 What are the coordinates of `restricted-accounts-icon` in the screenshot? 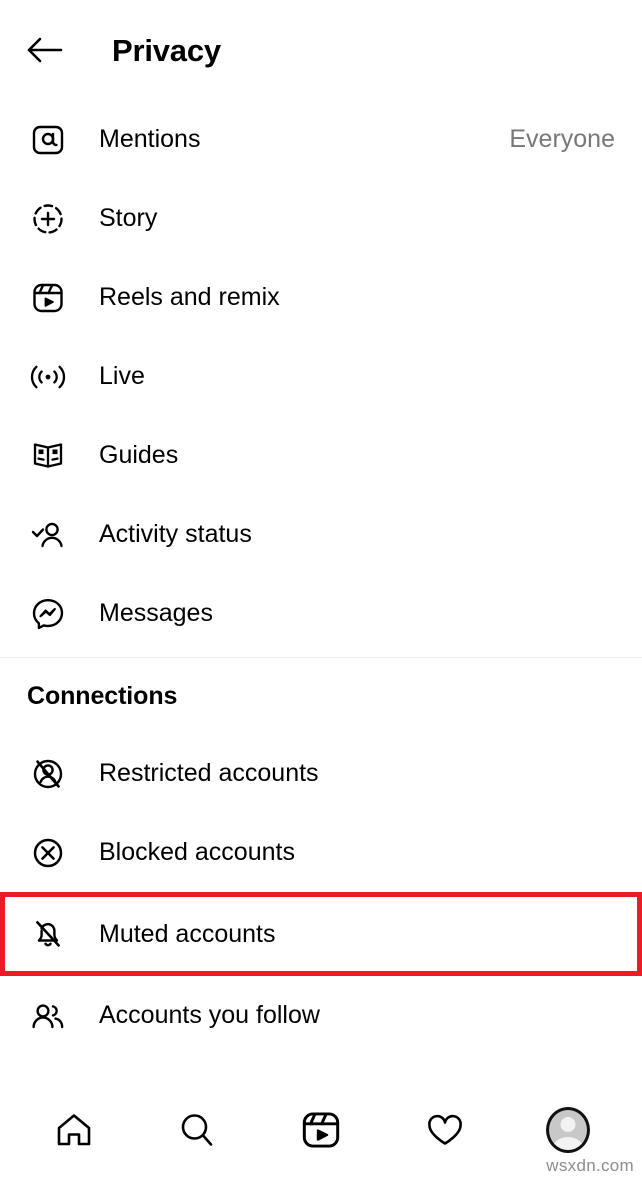 It's located at (48, 774).